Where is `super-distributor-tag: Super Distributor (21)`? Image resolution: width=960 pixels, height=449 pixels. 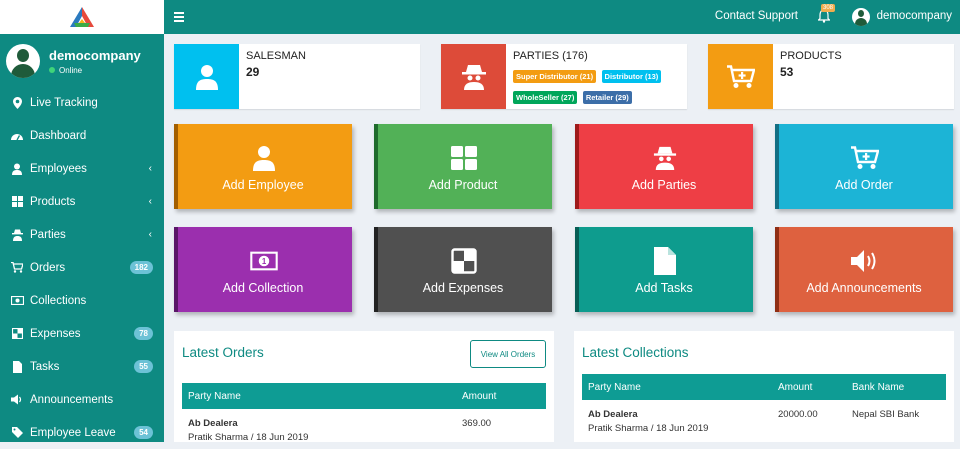
super-distributor-tag: Super Distributor (21) is located at coordinates (555, 76).